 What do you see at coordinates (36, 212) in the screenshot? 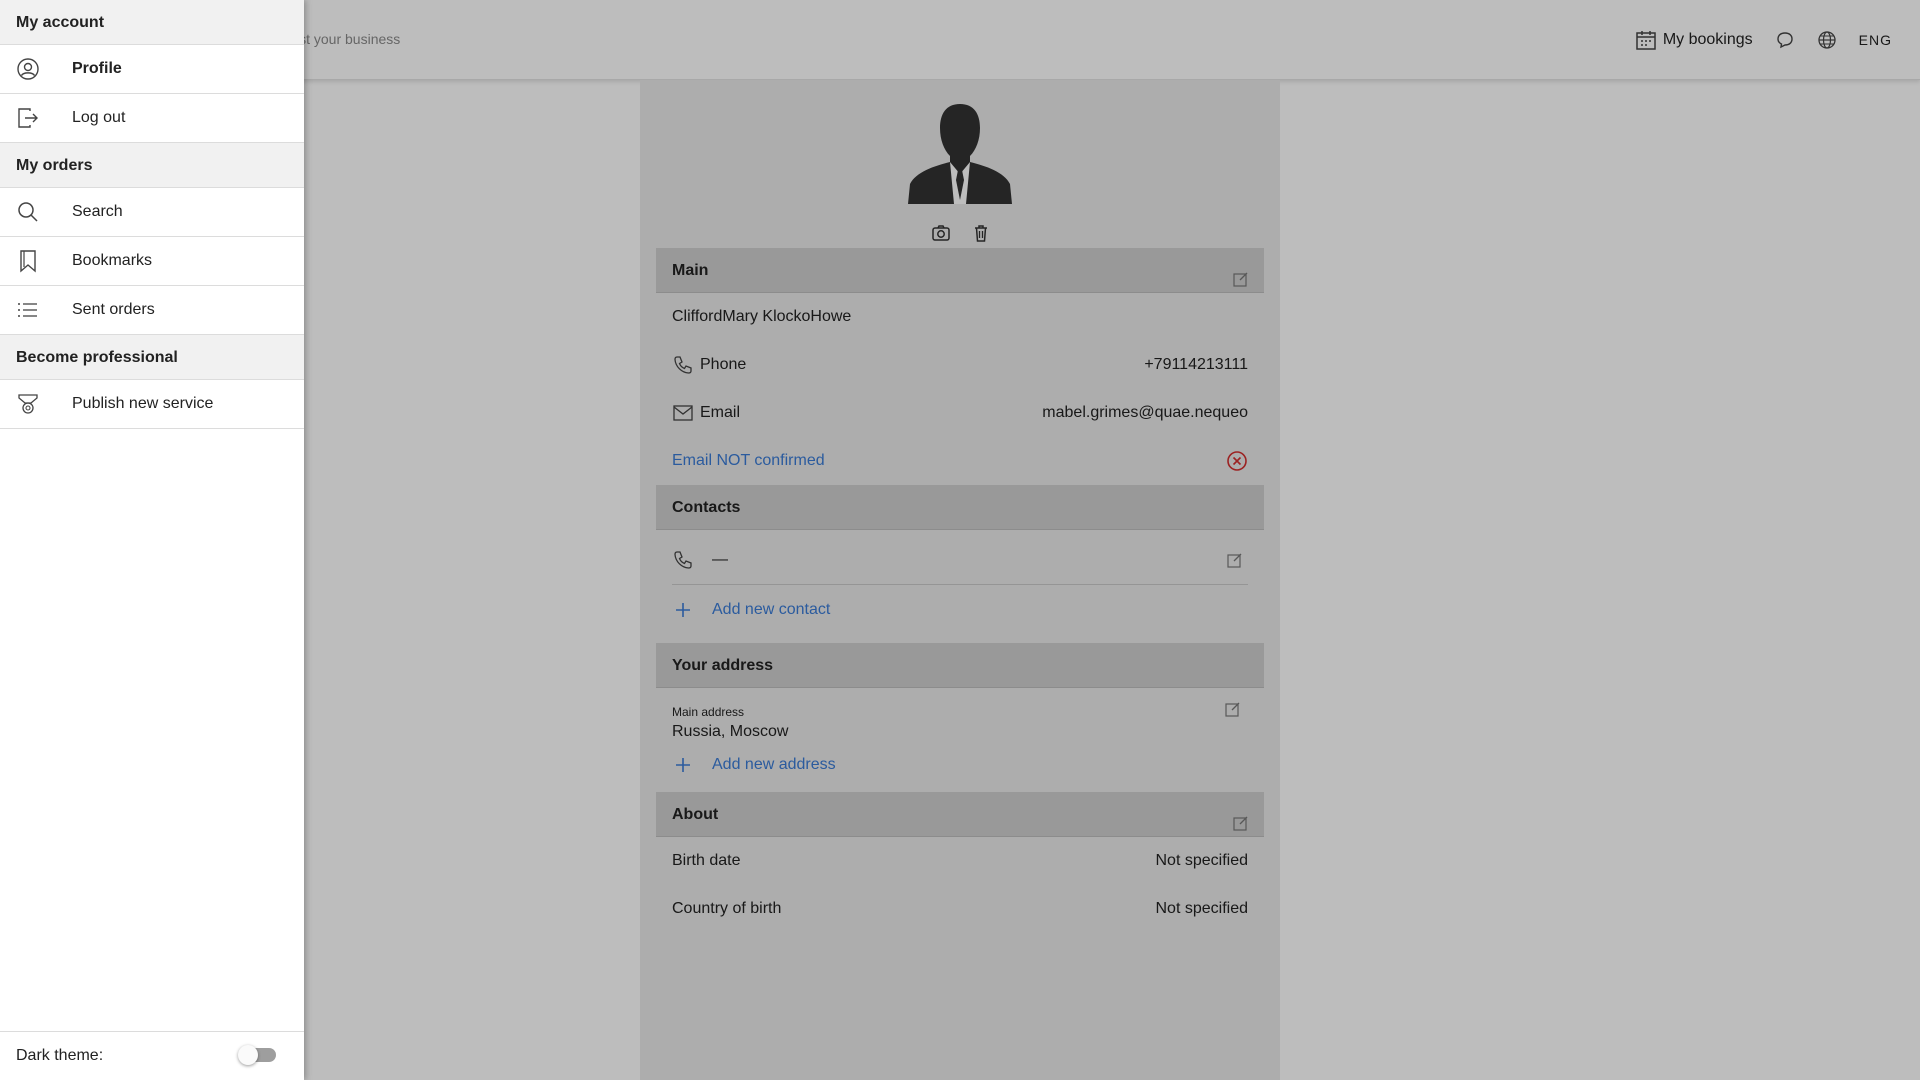
I see `search-icon` at bounding box center [36, 212].